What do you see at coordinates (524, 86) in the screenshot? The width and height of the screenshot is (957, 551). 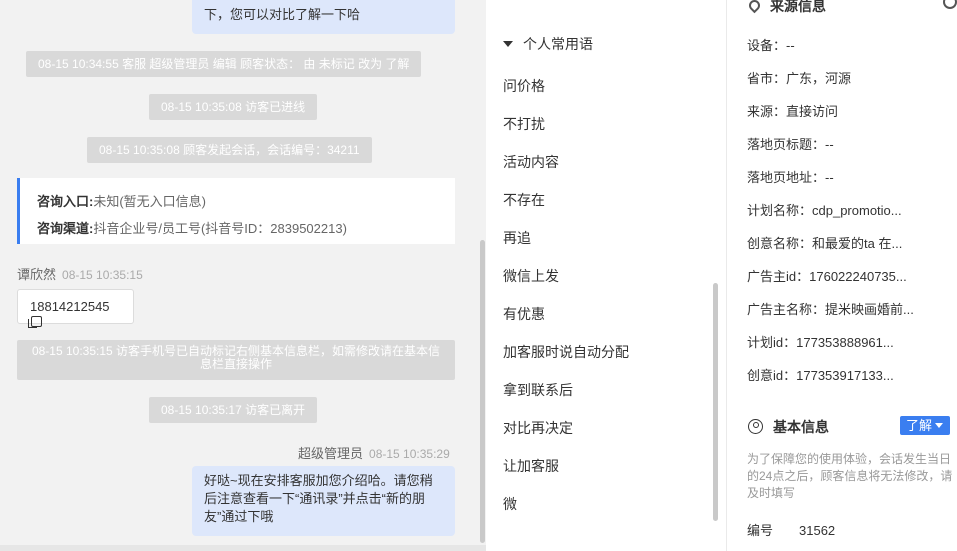 I see `phrase-item: 问价格` at bounding box center [524, 86].